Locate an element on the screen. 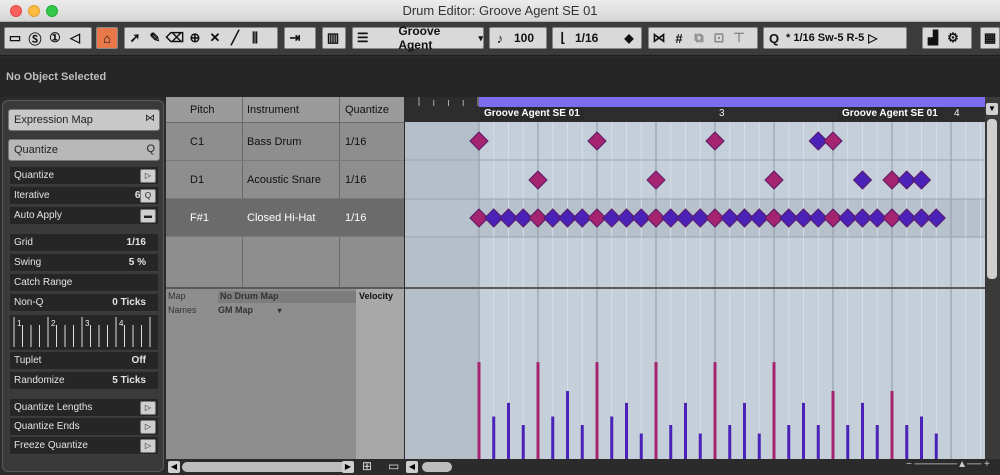  apply-quantize-icon: ▷ is located at coordinates (872, 38).